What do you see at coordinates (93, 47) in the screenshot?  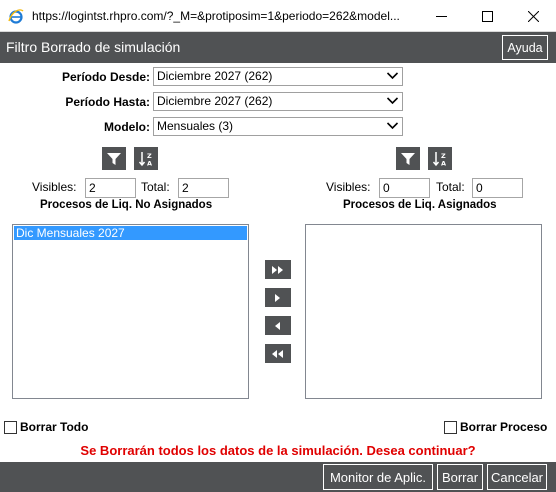 I see `page-title: Filtro Borrado de simulación` at bounding box center [93, 47].